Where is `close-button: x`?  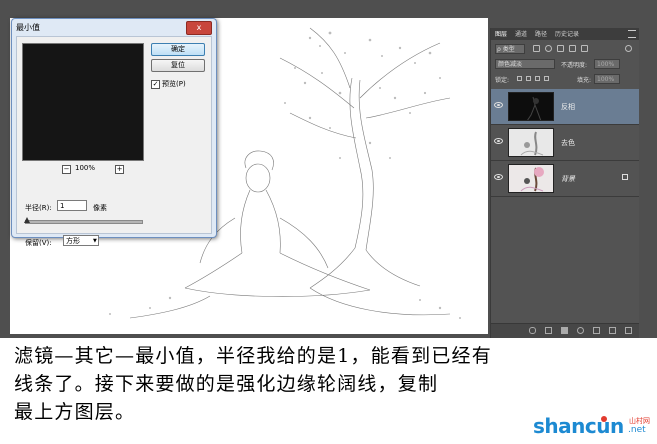 close-button: x is located at coordinates (199, 28).